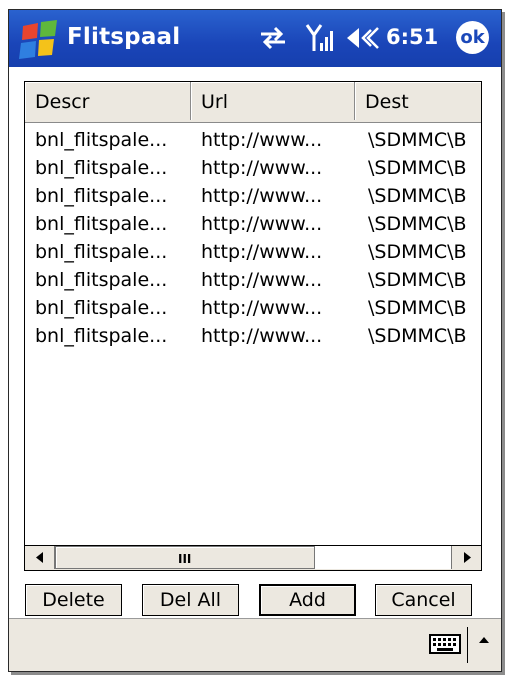  I want to click on menu-separator, so click(467, 645).